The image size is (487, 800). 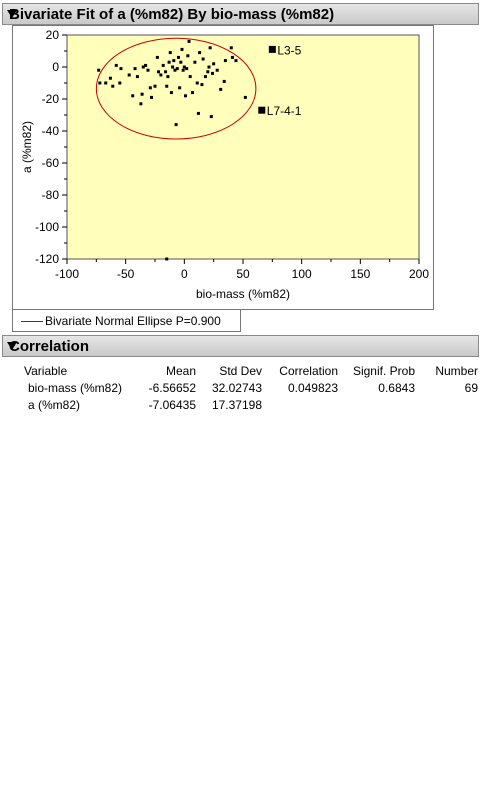 I want to click on table-row: a (%m82) -7.06435 17.37198, so click(x=251, y=404).